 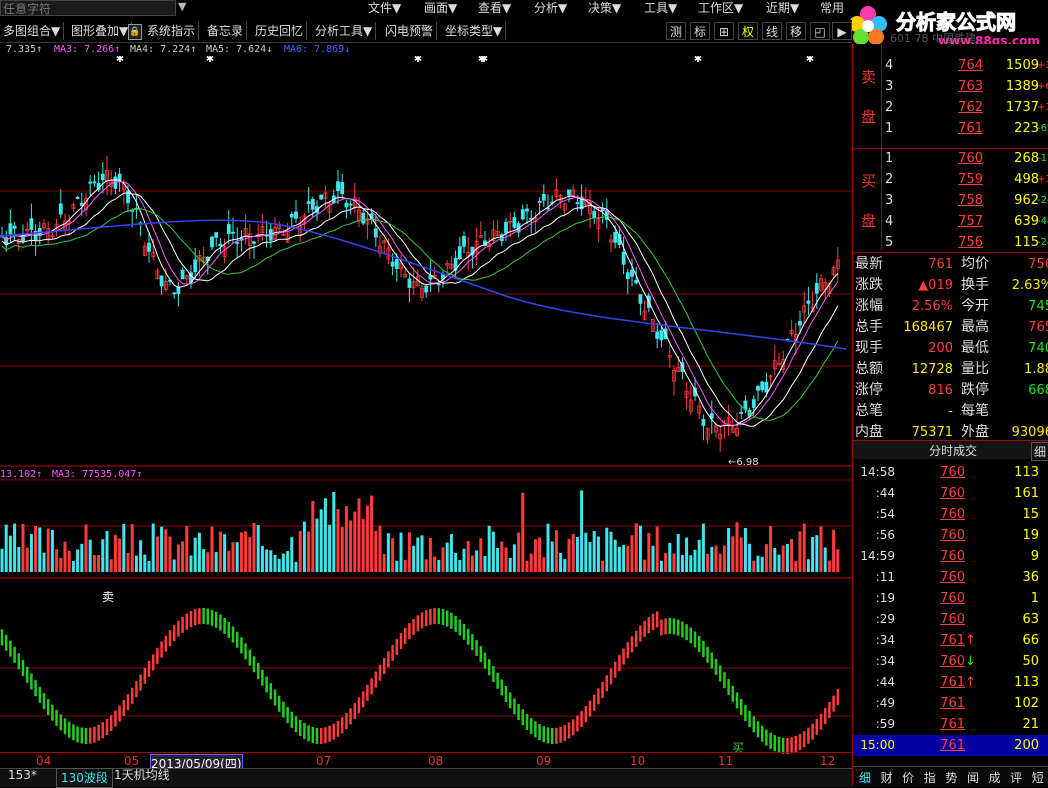 I want to click on orderbook-buy-row: 4 757 639-486, so click(x=950, y=221).